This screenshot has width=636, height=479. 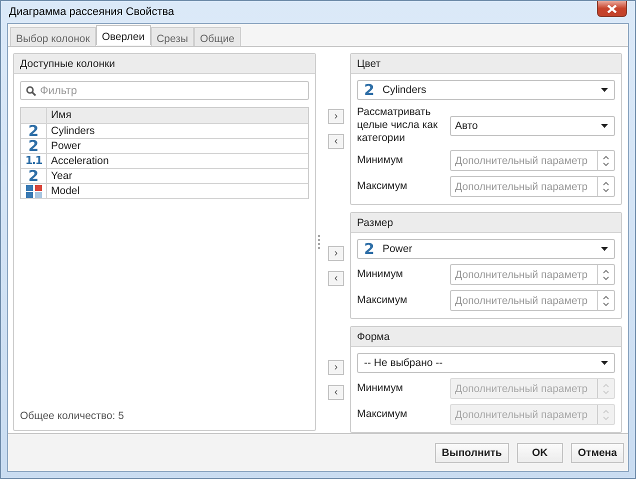 What do you see at coordinates (486, 363) in the screenshot?
I see `column-dropdown: -- Не выбрано --` at bounding box center [486, 363].